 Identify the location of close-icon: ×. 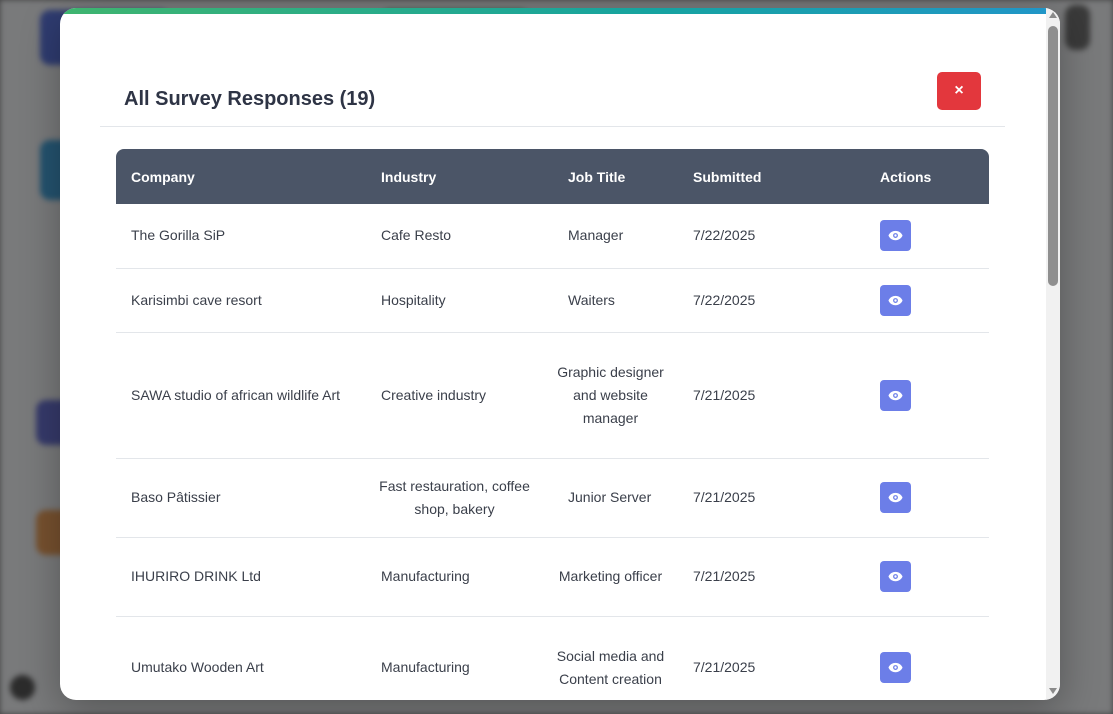
(959, 90).